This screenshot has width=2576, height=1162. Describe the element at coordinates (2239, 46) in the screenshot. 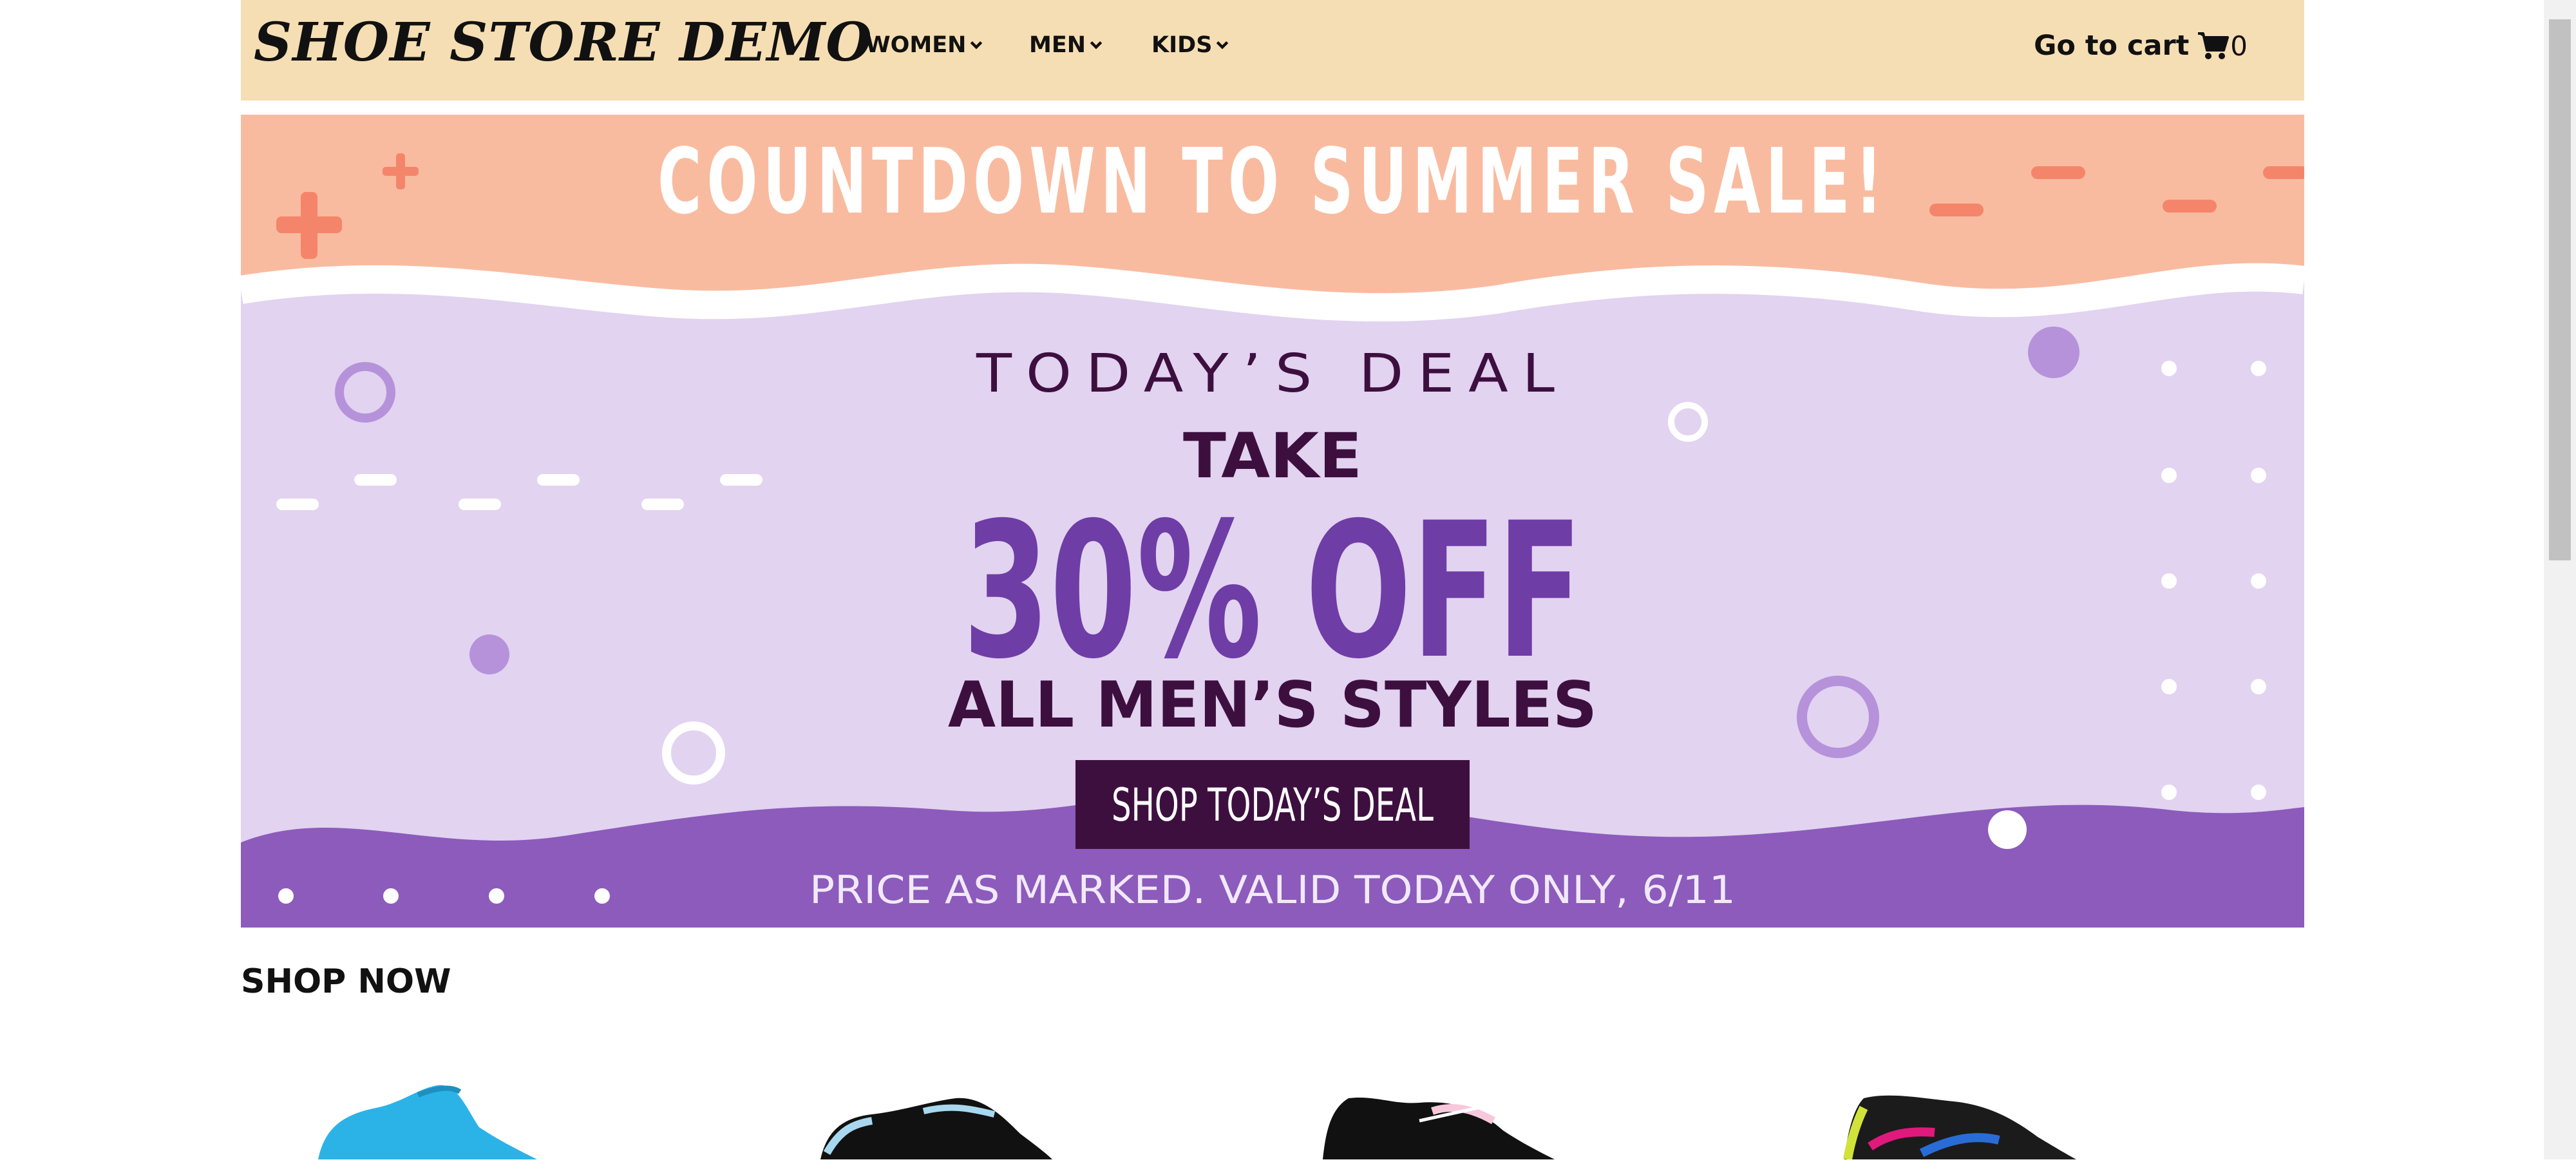

I see `cart-count: 0` at that location.